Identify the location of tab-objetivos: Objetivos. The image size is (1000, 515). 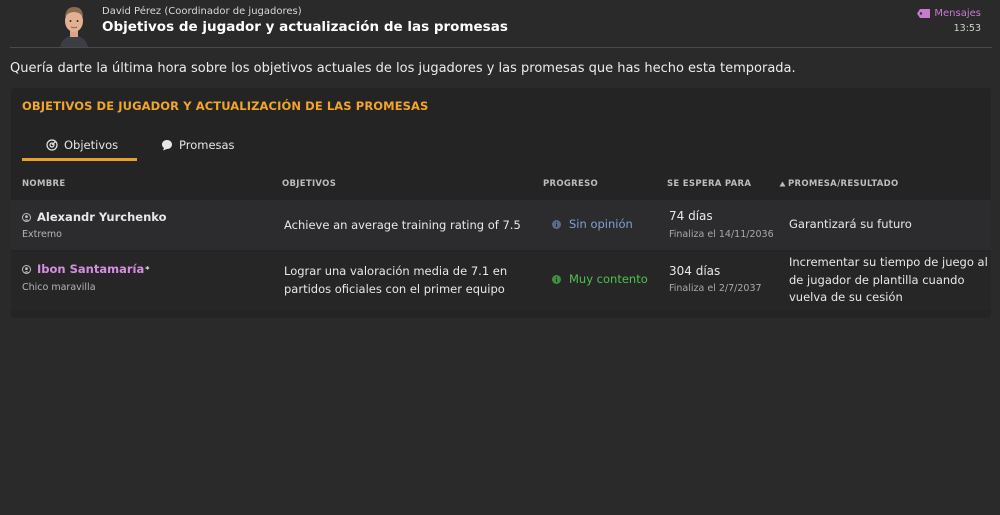
(79, 144).